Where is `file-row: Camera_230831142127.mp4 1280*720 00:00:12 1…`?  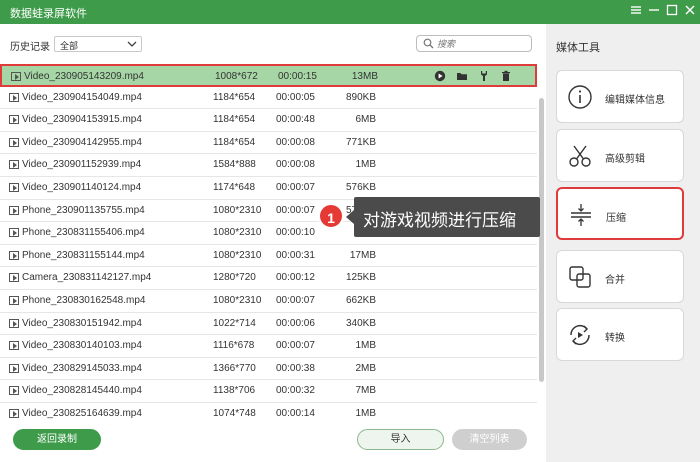
file-row: Camera_230831142127.mp4 1280*720 00:00:12 1… is located at coordinates (268, 278).